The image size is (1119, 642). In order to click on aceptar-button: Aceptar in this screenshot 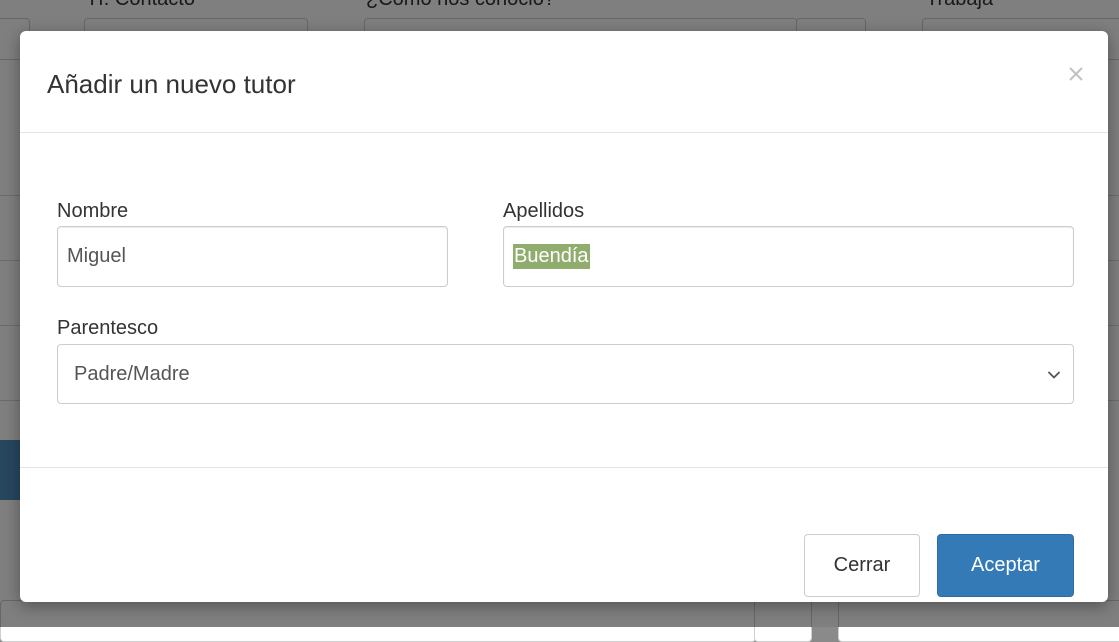, I will do `click(1005, 565)`.